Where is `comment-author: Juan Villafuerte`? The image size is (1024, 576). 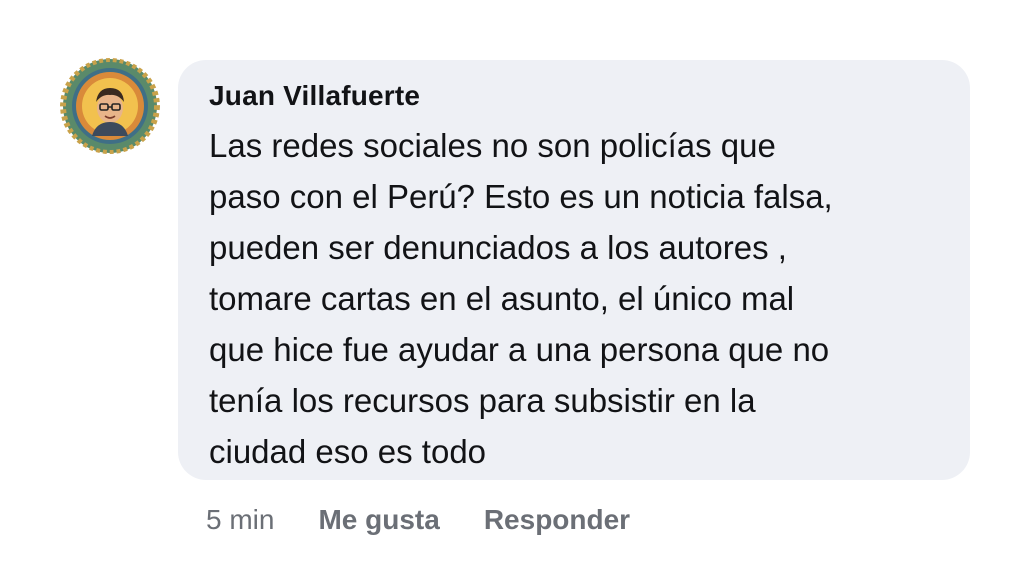 comment-author: Juan Villafuerte is located at coordinates (574, 96).